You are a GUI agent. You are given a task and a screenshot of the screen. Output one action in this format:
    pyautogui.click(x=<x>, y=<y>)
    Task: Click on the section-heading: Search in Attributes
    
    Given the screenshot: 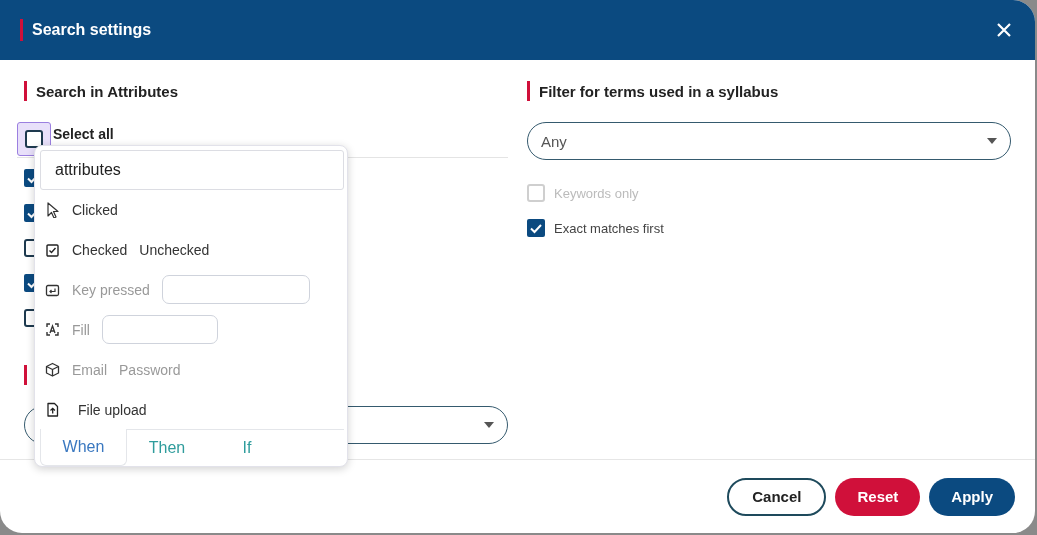 What is the action you would take?
    pyautogui.click(x=107, y=91)
    